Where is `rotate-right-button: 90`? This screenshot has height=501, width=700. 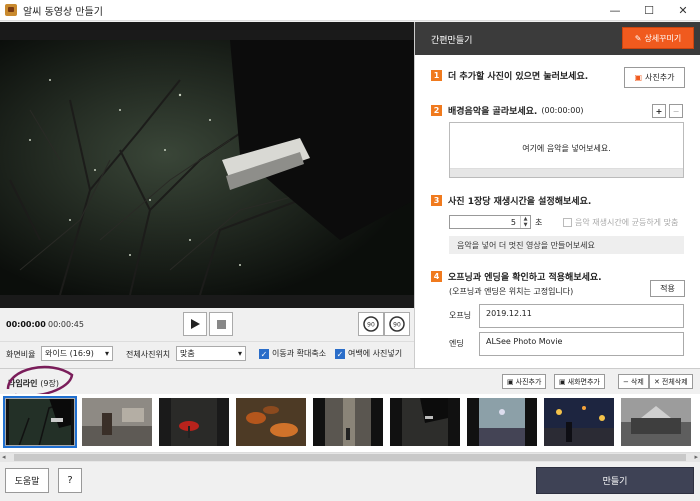 rotate-right-button: 90 is located at coordinates (397, 324).